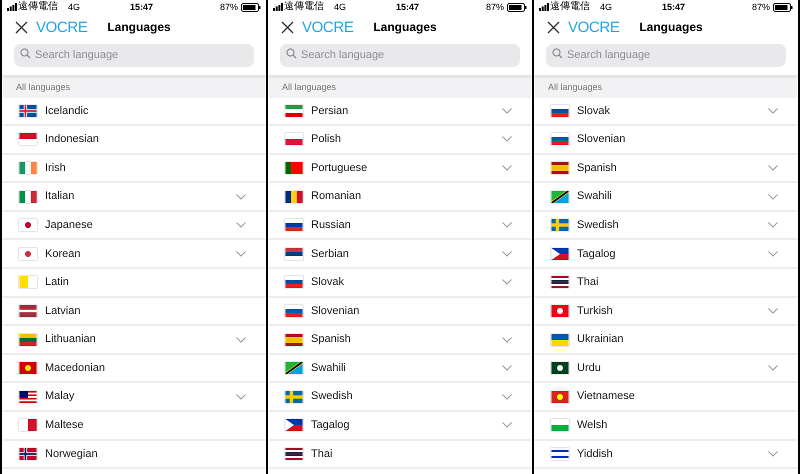 This screenshot has height=474, width=800. I want to click on language-name: Maltese, so click(65, 426).